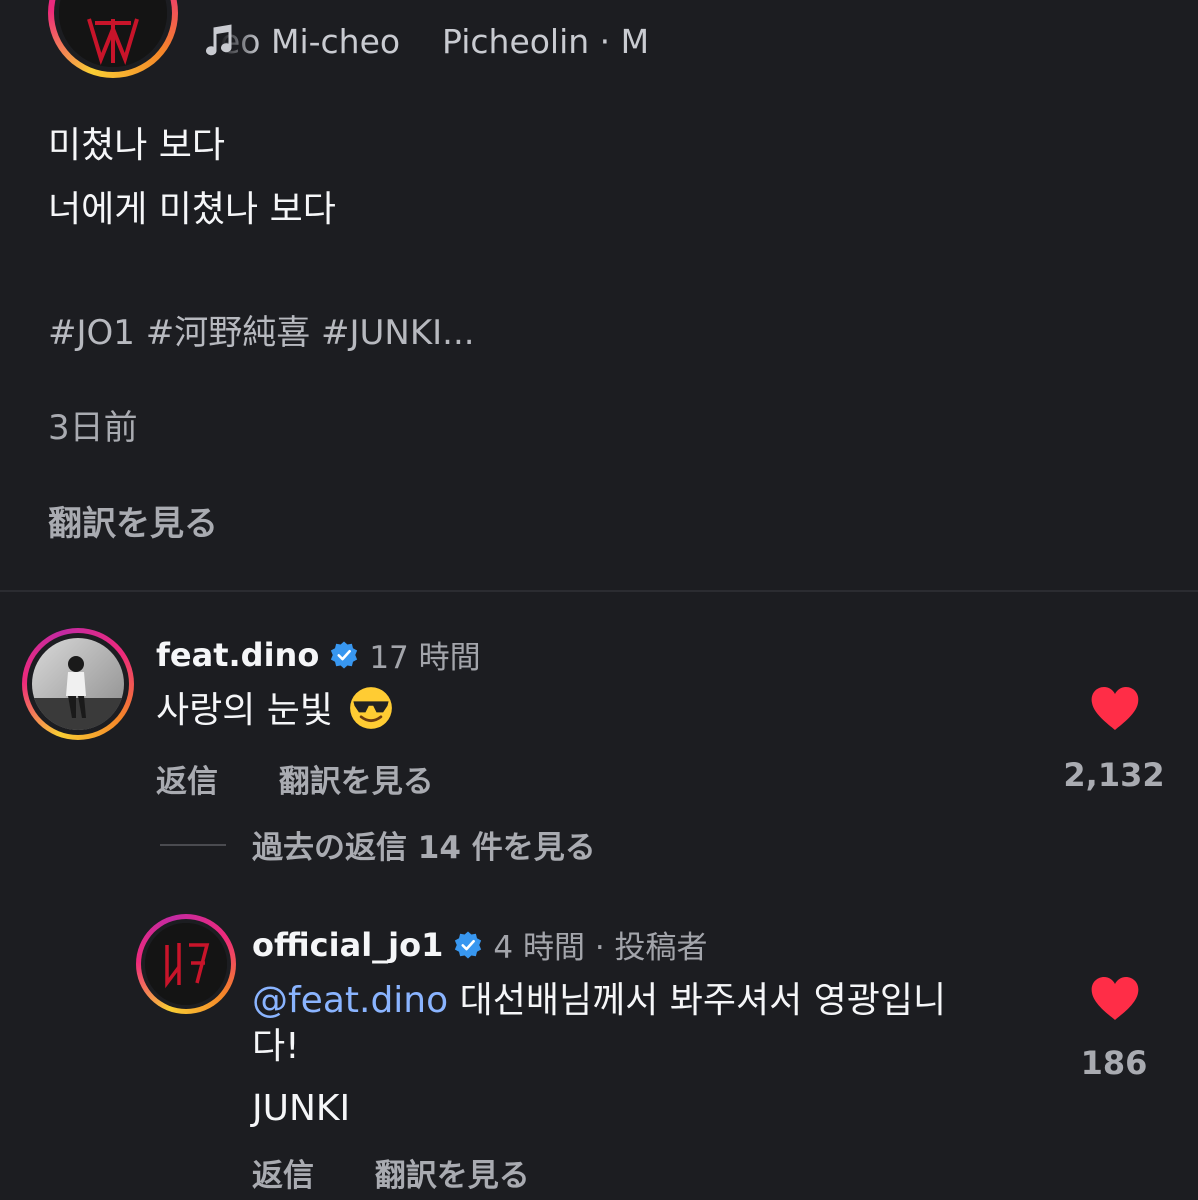  I want to click on reply-avatar-ring, so click(186, 964).